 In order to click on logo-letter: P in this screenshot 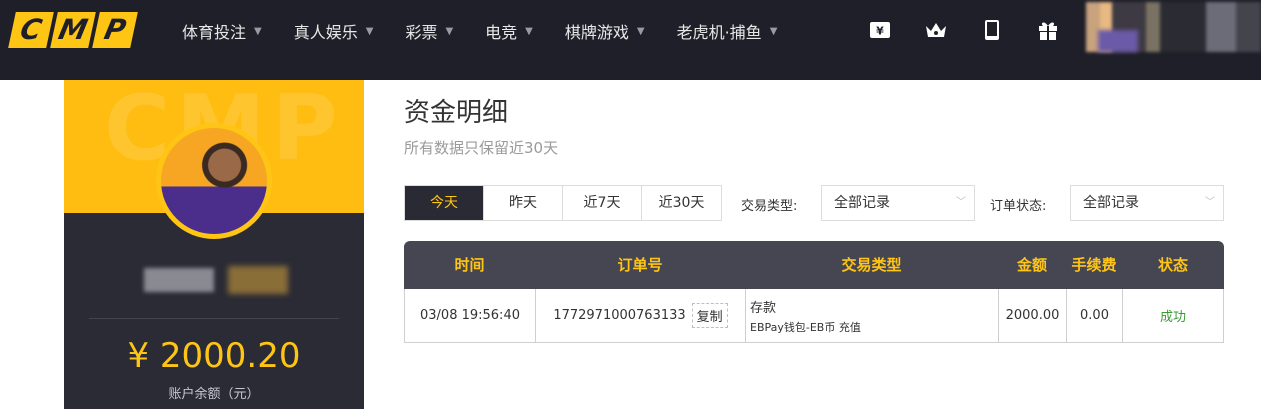, I will do `click(115, 30)`.